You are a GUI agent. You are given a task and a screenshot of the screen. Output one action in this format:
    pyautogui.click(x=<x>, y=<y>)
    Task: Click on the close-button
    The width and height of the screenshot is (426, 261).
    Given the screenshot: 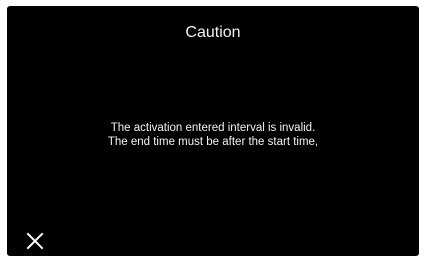 What is the action you would take?
    pyautogui.click(x=35, y=241)
    